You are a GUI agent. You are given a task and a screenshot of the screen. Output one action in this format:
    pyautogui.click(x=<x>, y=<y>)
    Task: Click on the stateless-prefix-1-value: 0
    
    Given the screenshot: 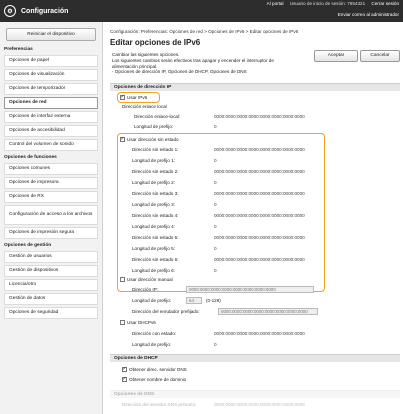 What is the action you would take?
    pyautogui.click(x=215, y=160)
    